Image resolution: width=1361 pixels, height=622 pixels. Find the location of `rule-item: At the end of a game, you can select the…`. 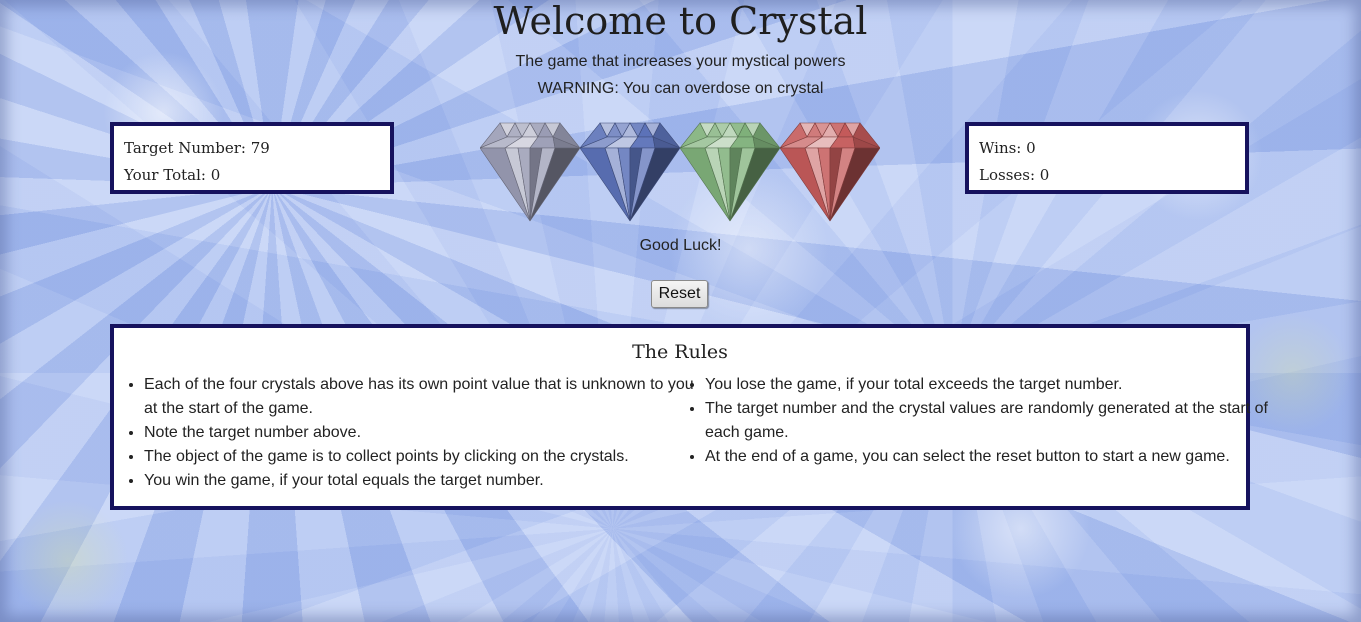

rule-item: At the end of a game, you can select the… is located at coordinates (987, 457).